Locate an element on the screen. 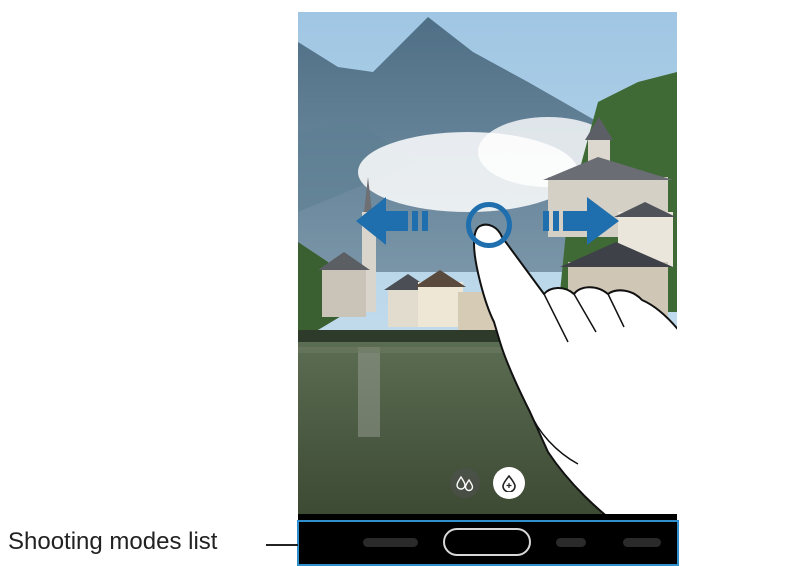 The image size is (793, 566). swipe-left-arrow-icon is located at coordinates (392, 221).